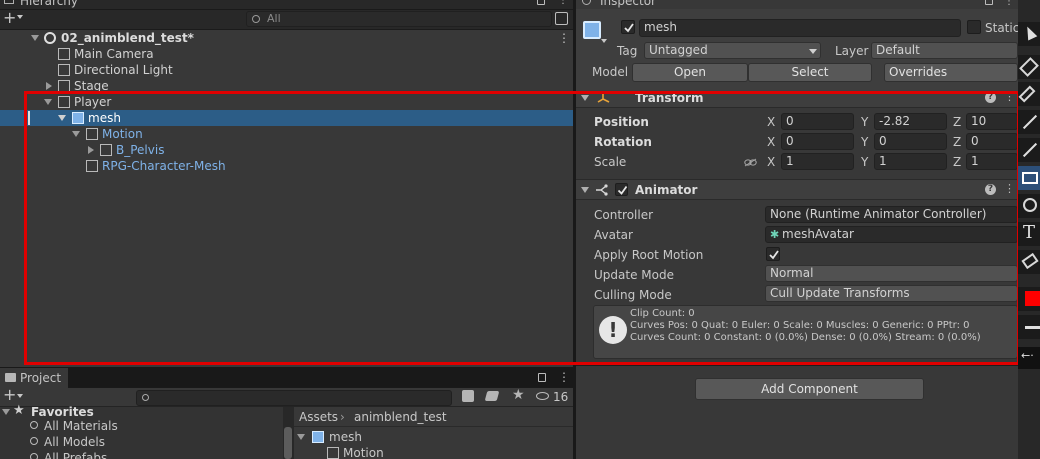 The width and height of the screenshot is (1040, 459). What do you see at coordinates (561, 18) in the screenshot?
I see `hierarchy-search-options-icon` at bounding box center [561, 18].